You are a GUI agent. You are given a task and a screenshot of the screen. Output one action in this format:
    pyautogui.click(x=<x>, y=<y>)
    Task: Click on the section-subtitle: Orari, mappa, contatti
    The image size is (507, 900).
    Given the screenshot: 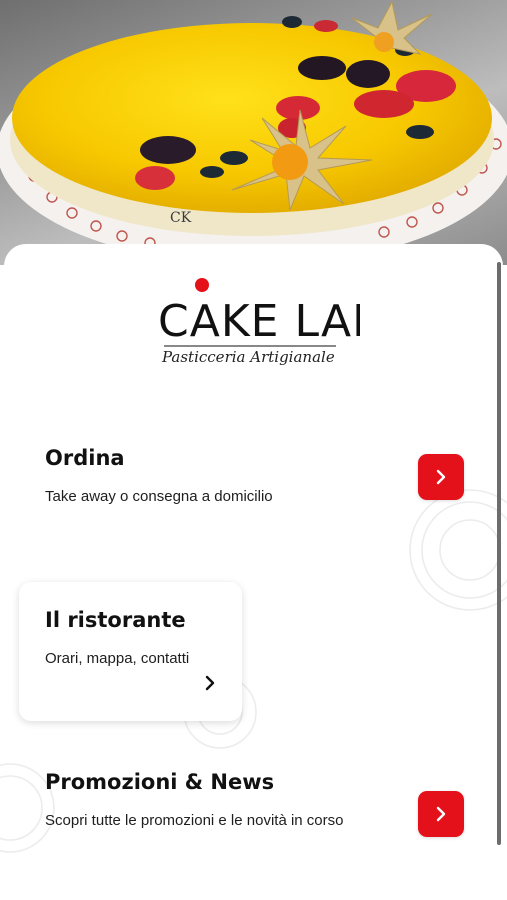 What is the action you would take?
    pyautogui.click(x=117, y=658)
    